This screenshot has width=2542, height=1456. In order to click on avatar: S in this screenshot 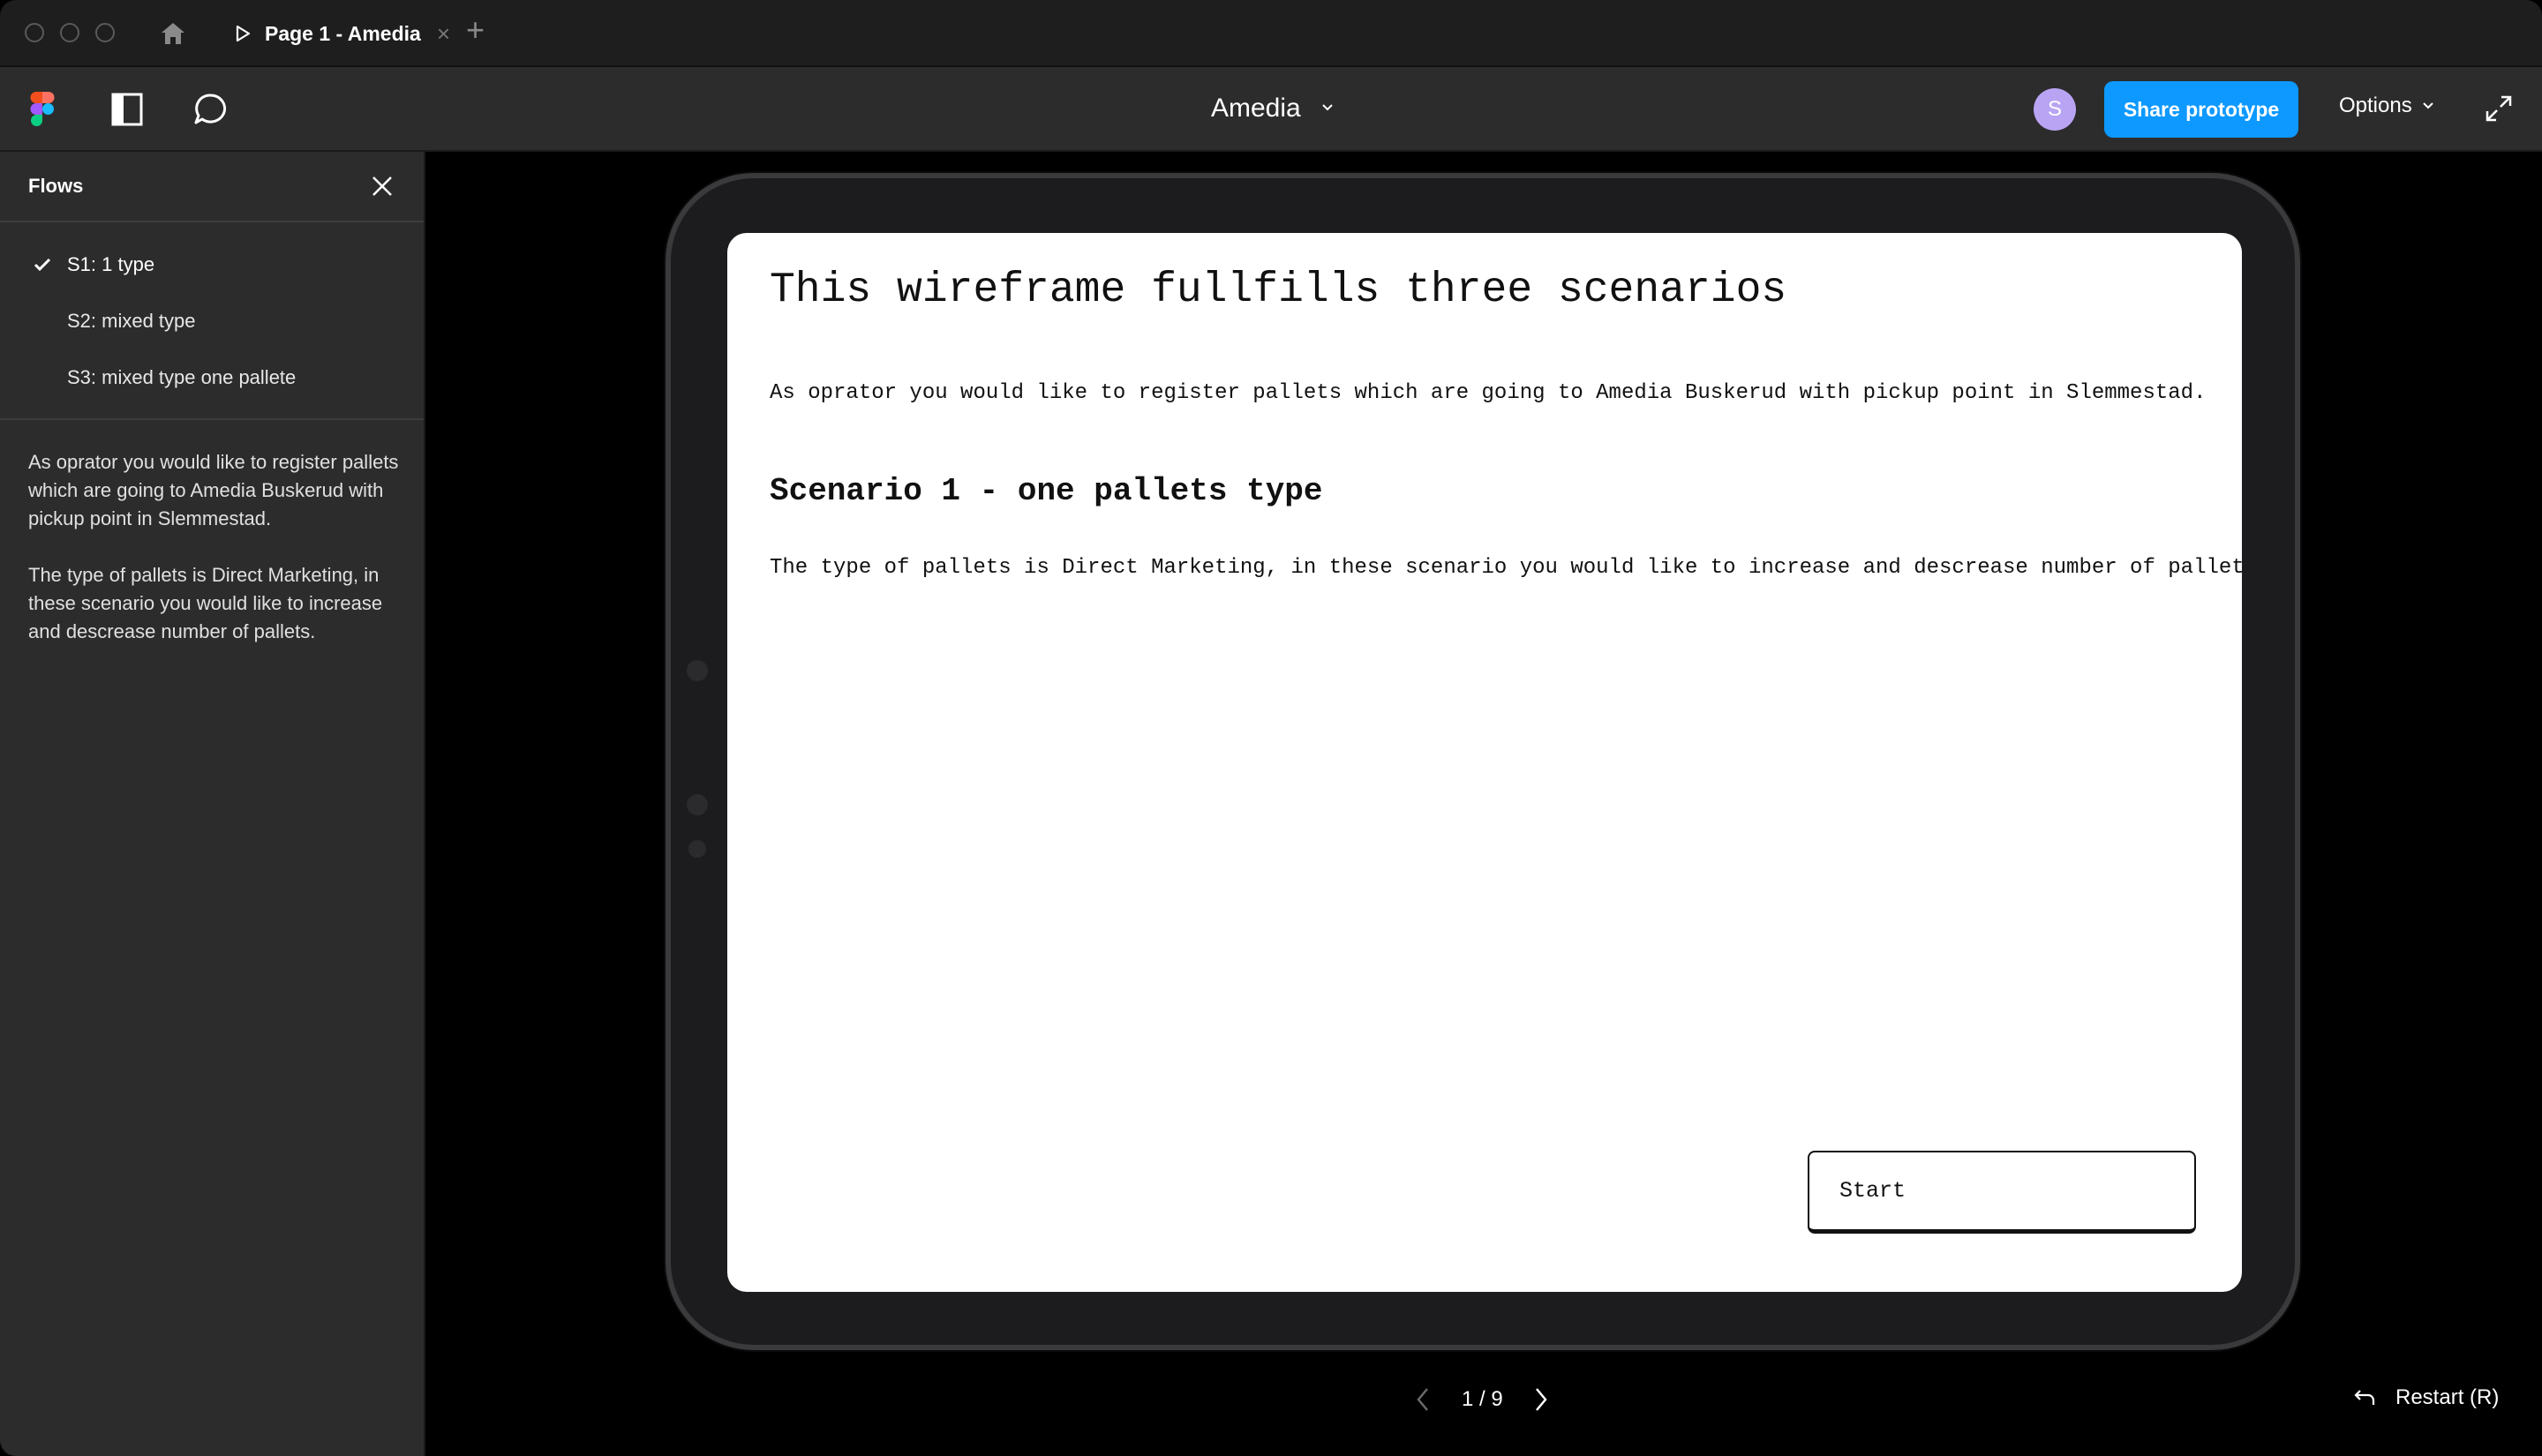, I will do `click(2055, 109)`.